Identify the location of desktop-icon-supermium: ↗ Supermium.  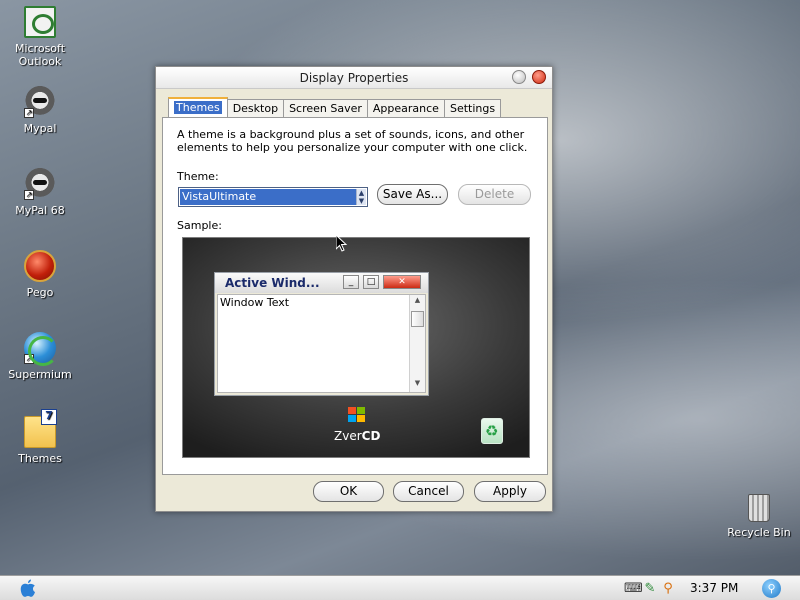
(40, 356).